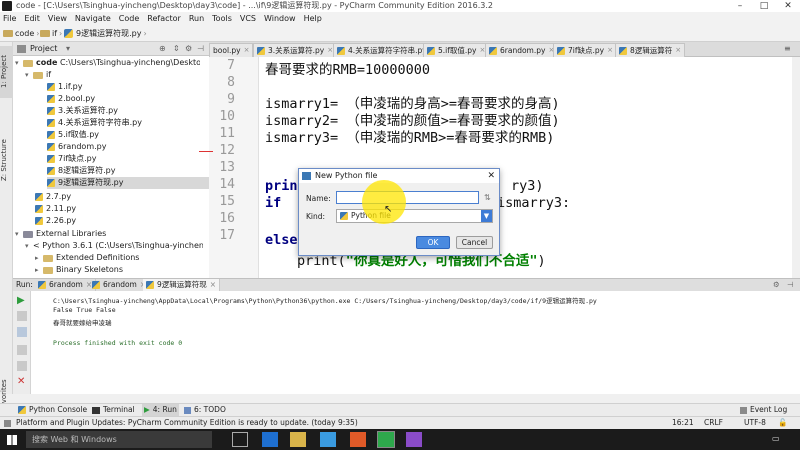 The height and width of the screenshot is (450, 800). I want to click on file-explorer-icon, so click(298, 439).